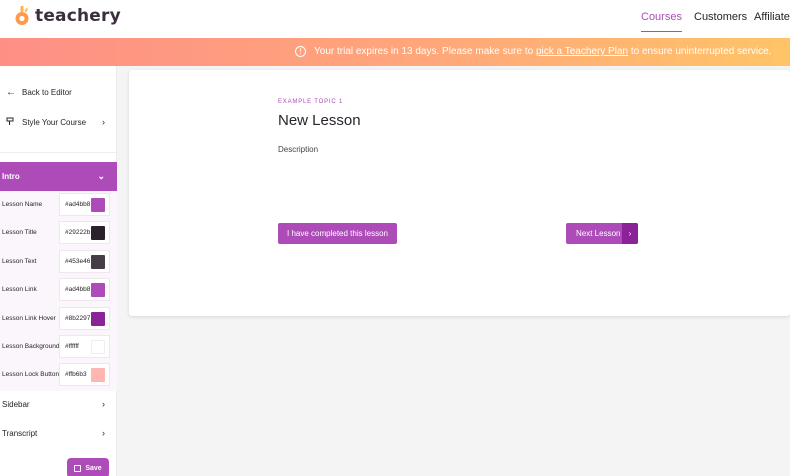  What do you see at coordinates (11, 176) in the screenshot?
I see `intro-section-label: Intro` at bounding box center [11, 176].